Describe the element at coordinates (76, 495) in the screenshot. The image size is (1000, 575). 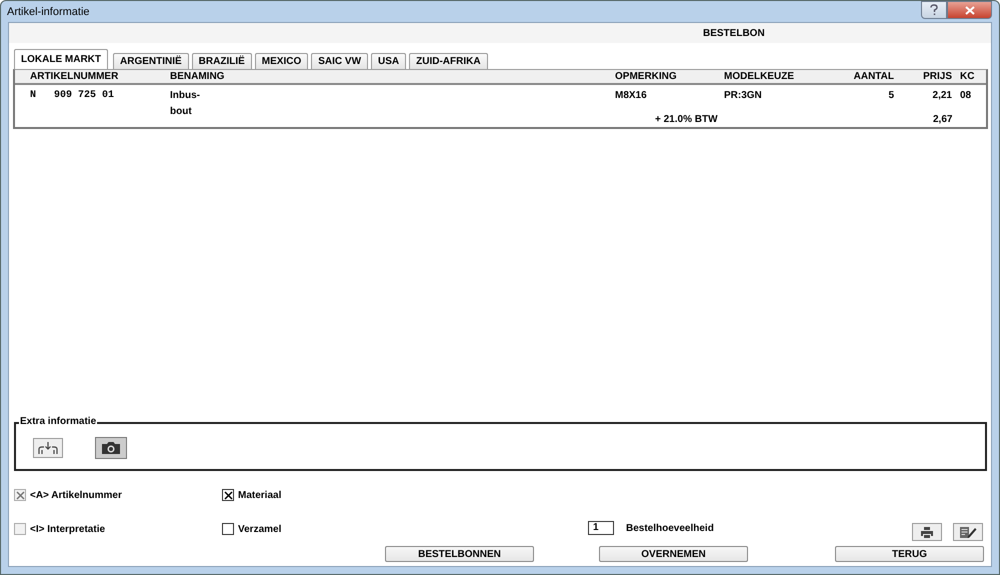
I see `checkbox-label: <A> Artikelnummer` at that location.